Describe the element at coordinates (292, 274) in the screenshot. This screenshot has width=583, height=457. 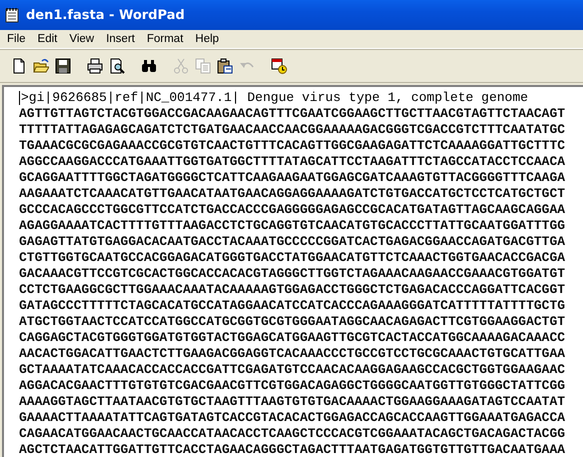
I see `sequence-line: GACAAACGTTCCGTCGCACTGGCACCACACGTAGGGCTTGGTCTAGAAACAAGAACCGAAACGTGGATGT` at that location.